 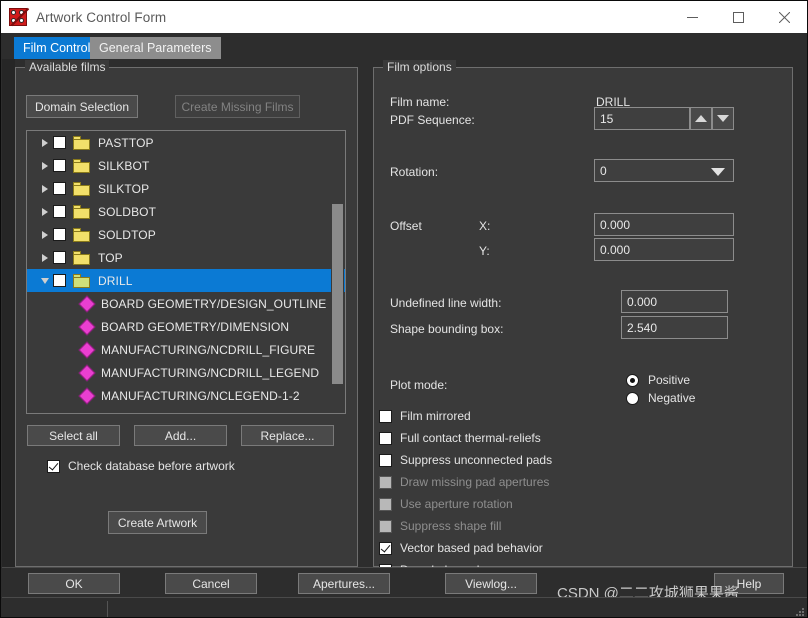 What do you see at coordinates (126, 142) in the screenshot?
I see `tree-item-label: PASTTOP` at bounding box center [126, 142].